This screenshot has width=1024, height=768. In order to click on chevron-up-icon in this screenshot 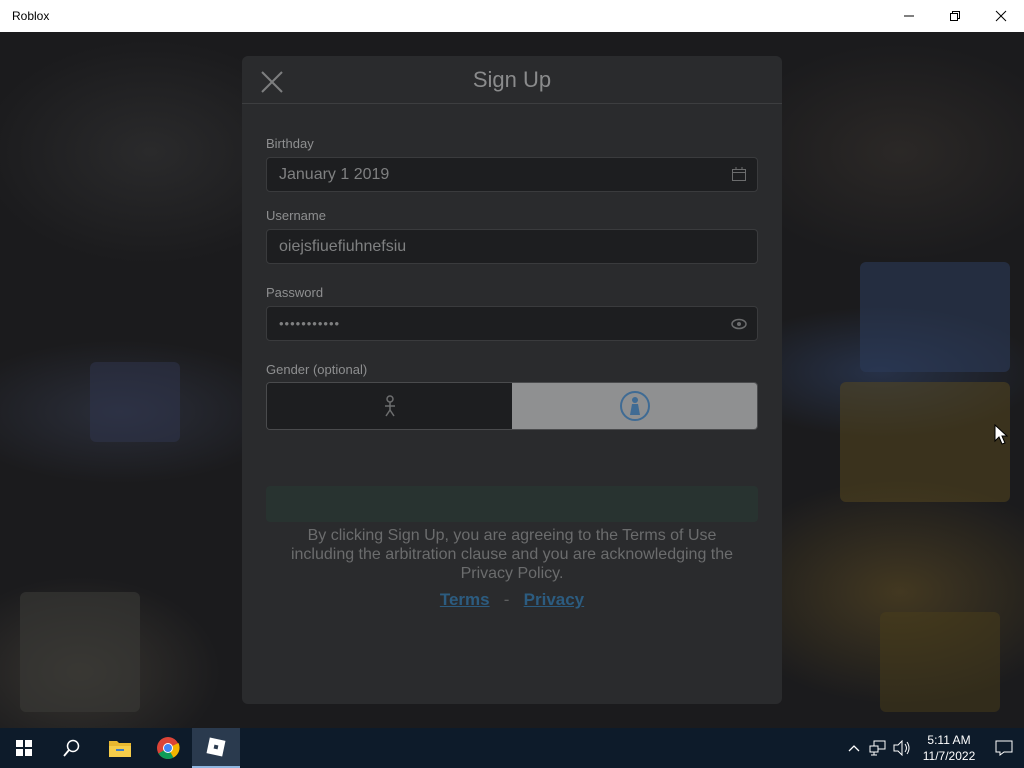, I will do `click(854, 748)`.